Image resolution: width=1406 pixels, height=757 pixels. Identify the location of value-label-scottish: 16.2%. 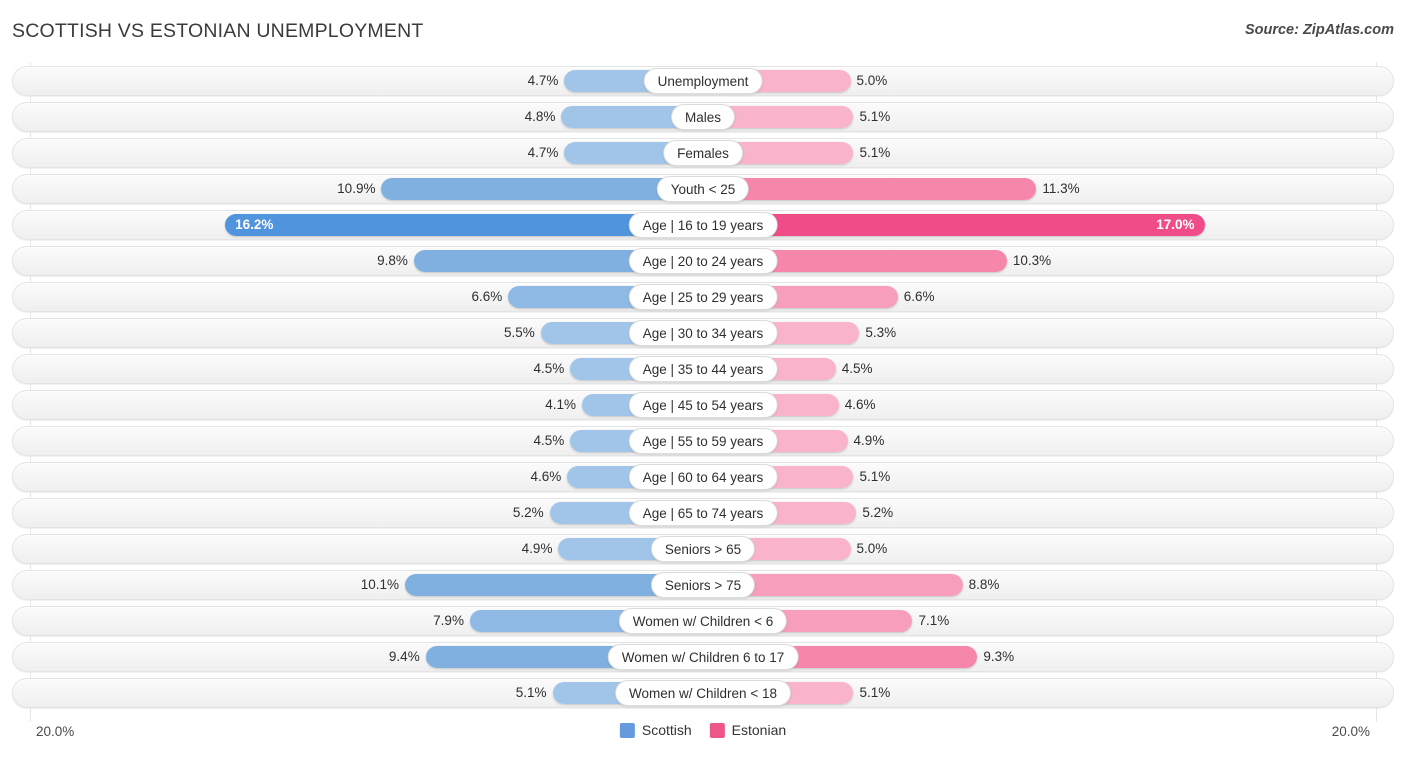
(254, 224).